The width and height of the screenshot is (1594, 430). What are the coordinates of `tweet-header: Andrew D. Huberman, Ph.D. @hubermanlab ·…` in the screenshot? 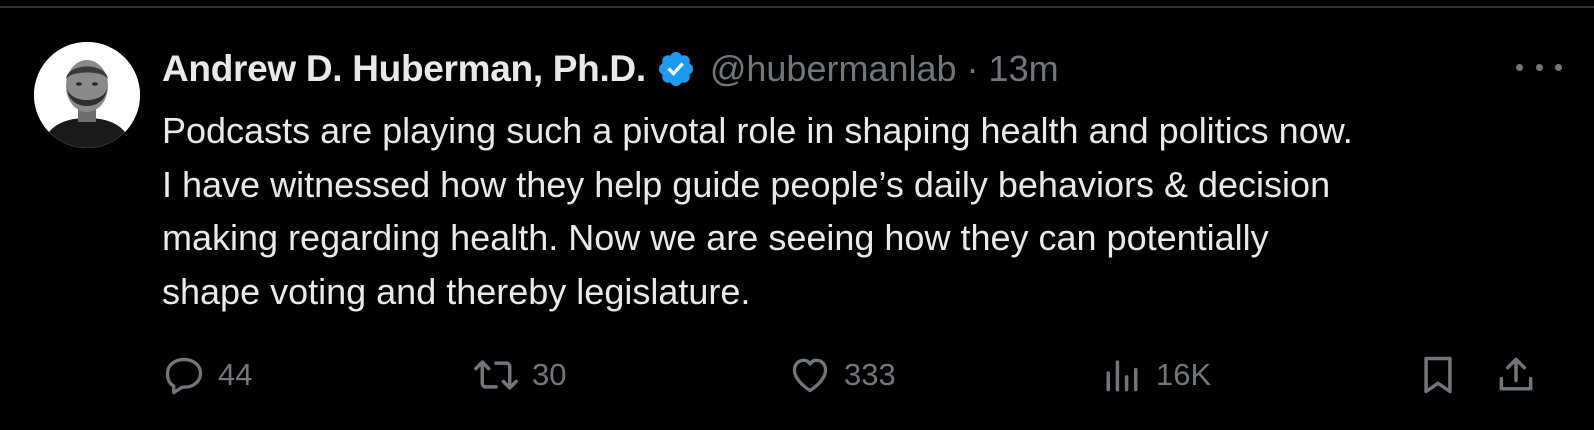 It's located at (610, 69).